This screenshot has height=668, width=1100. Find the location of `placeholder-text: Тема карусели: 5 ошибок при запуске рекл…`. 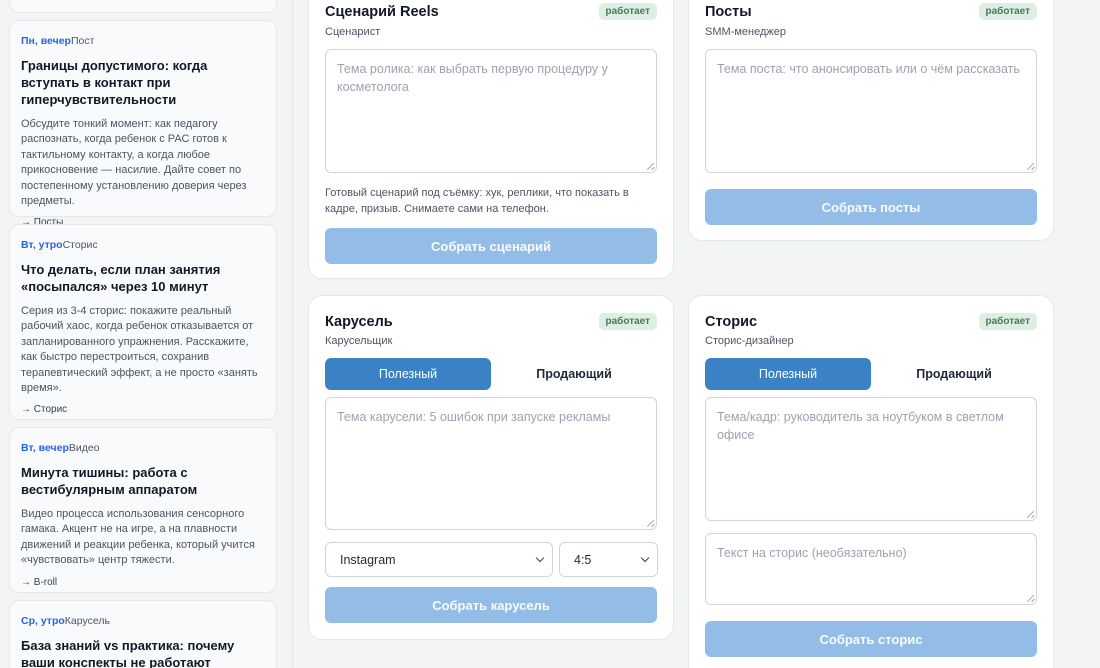

placeholder-text: Тема карусели: 5 ошибок при запуске рекл… is located at coordinates (474, 417).